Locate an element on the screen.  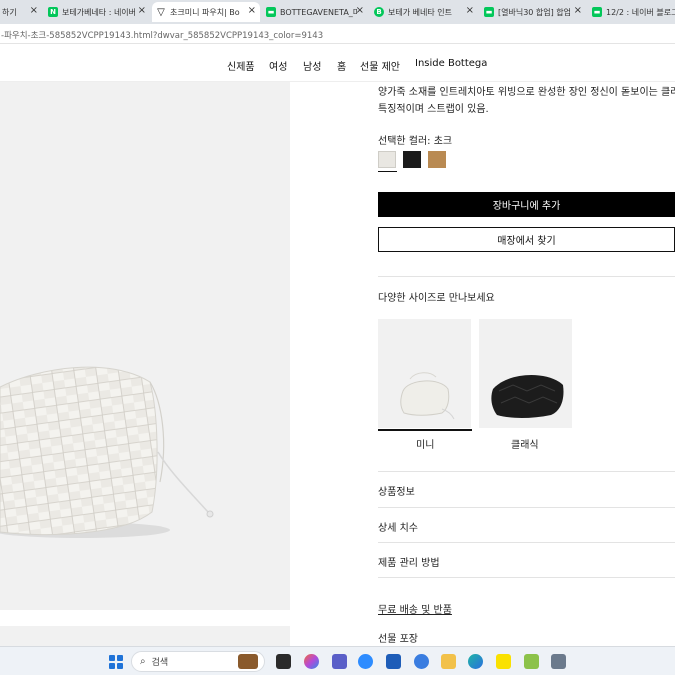
nav-item-women: 여성 is located at coordinates (278, 65).